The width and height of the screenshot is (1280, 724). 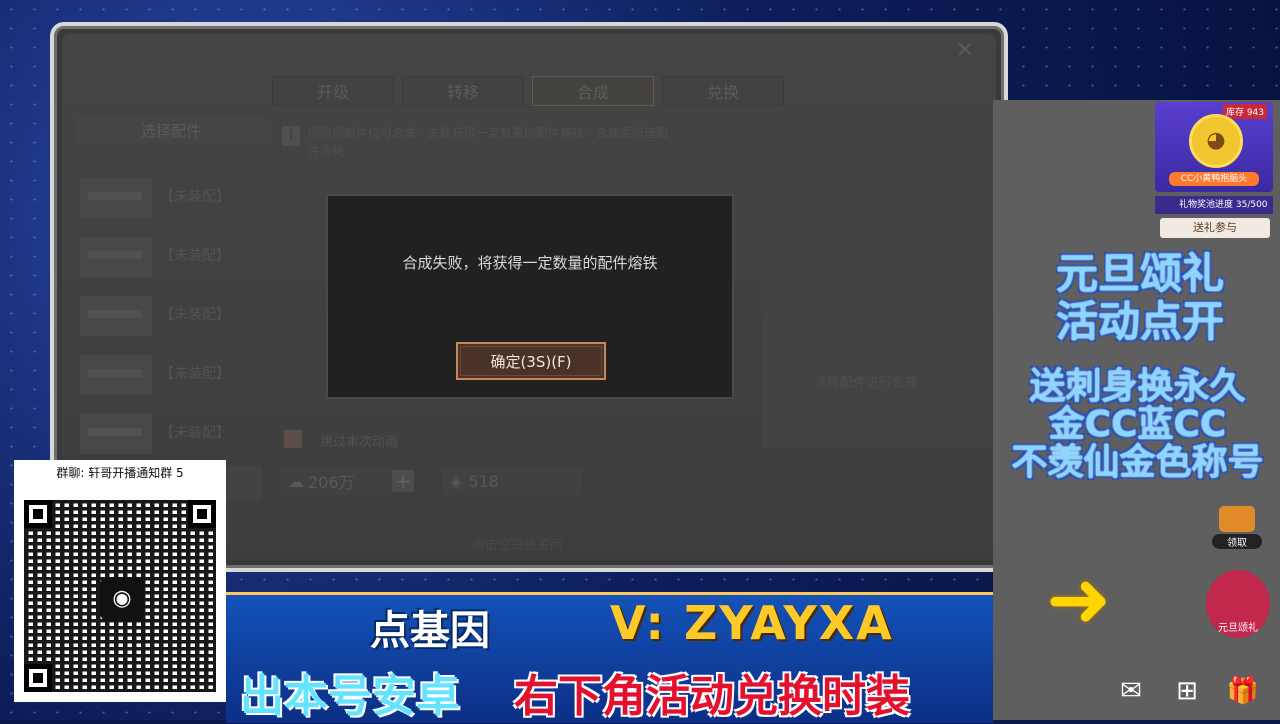 I want to click on claim-button: 领取, so click(x=1237, y=528).